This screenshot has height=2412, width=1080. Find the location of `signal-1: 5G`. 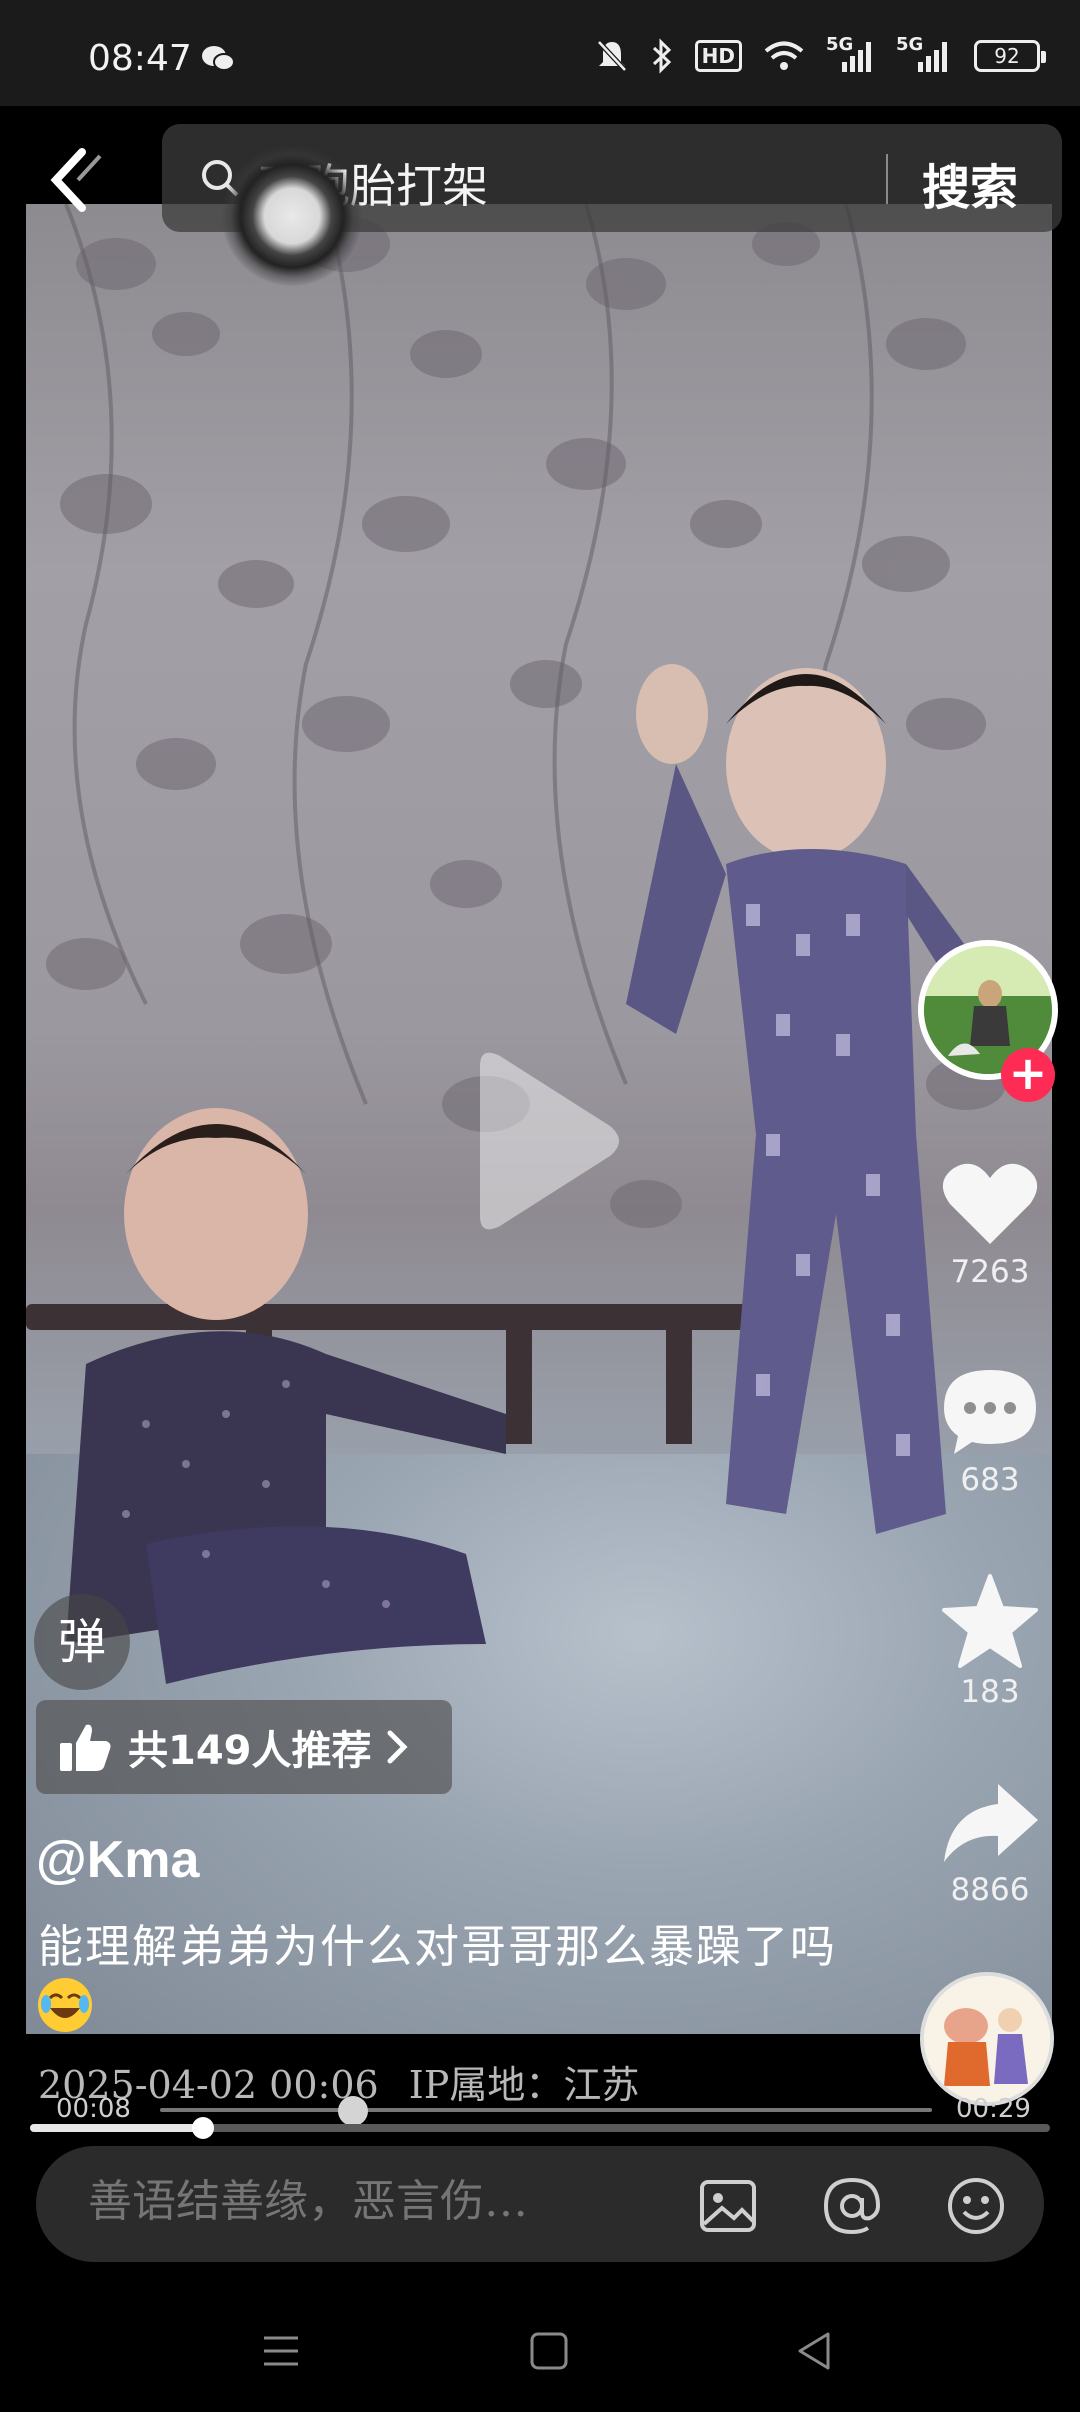

signal-1: 5G is located at coordinates (850, 54).